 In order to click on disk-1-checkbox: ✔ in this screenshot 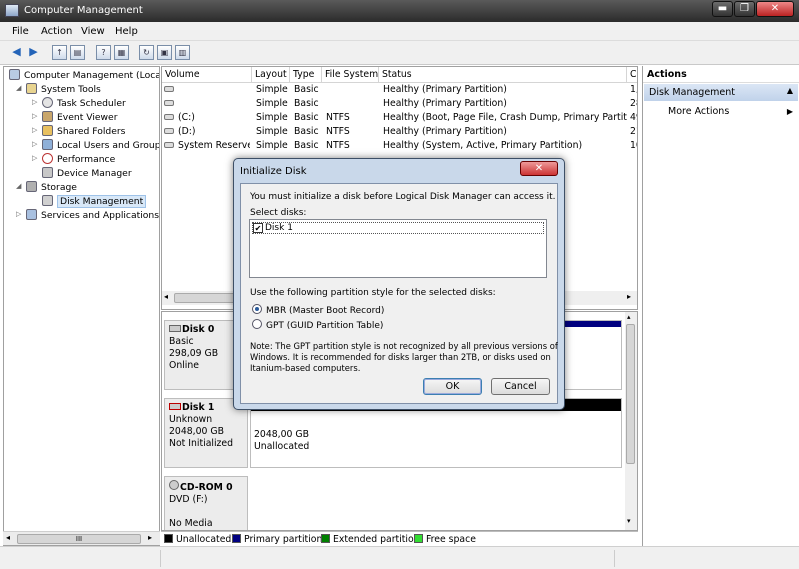, I will do `click(258, 228)`.